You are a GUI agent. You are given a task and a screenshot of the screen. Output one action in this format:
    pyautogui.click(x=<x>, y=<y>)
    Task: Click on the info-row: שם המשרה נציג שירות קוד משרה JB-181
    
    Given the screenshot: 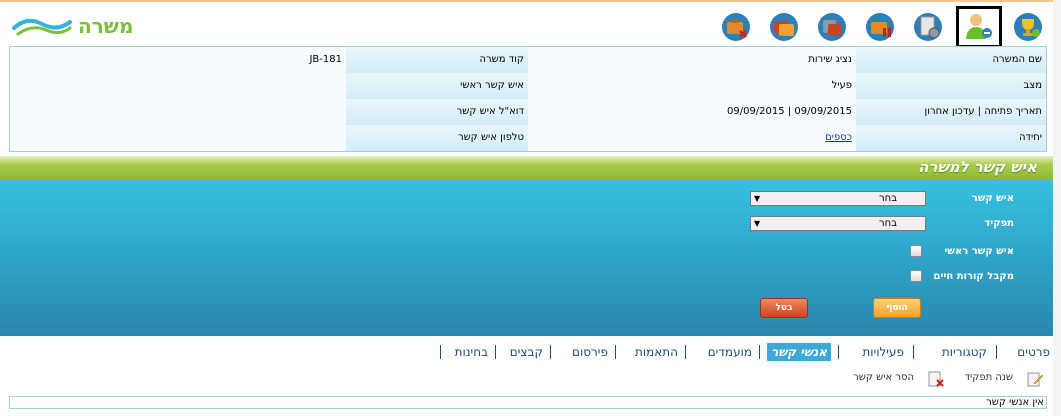 What is the action you would take?
    pyautogui.click(x=528, y=60)
    